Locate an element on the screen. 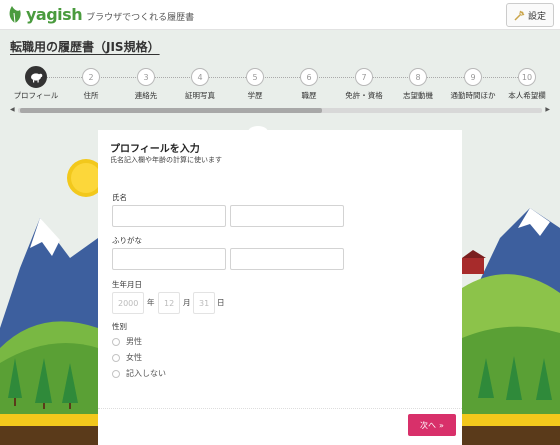 The height and width of the screenshot is (445, 560). step-number: 3 is located at coordinates (146, 77).